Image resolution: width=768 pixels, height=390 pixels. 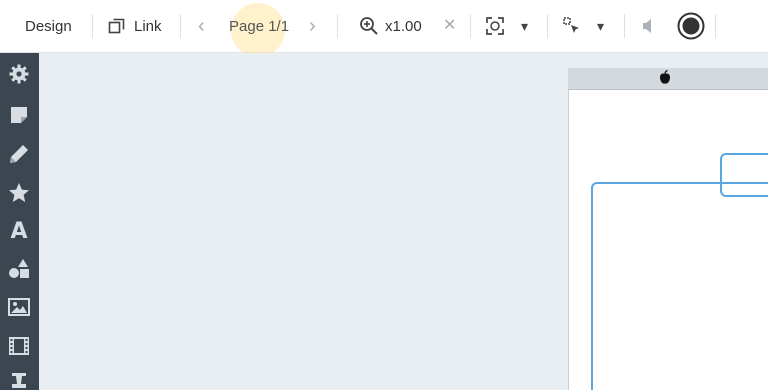 I want to click on chevron-right-icon: ›, so click(x=312, y=26).